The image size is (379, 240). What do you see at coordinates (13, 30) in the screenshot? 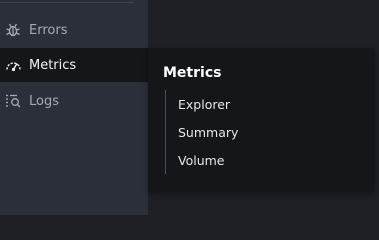
I see `bug-icon` at bounding box center [13, 30].